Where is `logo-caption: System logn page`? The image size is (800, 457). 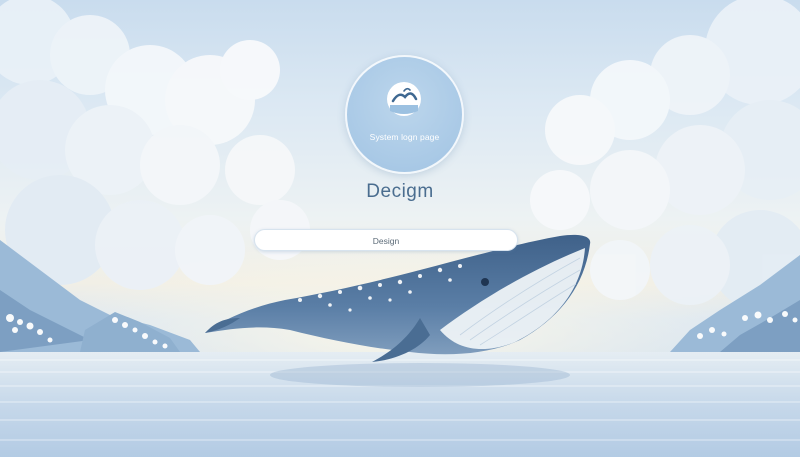
logo-caption: System logn page is located at coordinates (404, 137).